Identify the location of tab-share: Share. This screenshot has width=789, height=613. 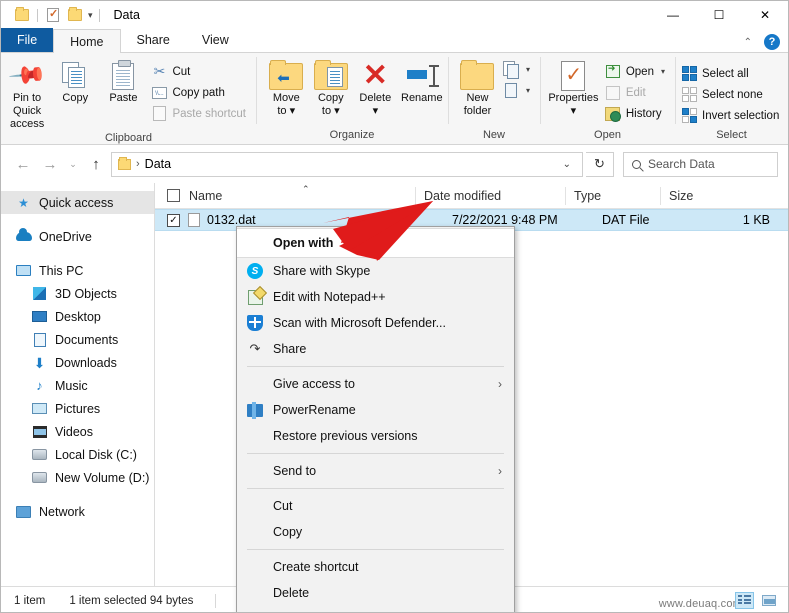
(153, 40).